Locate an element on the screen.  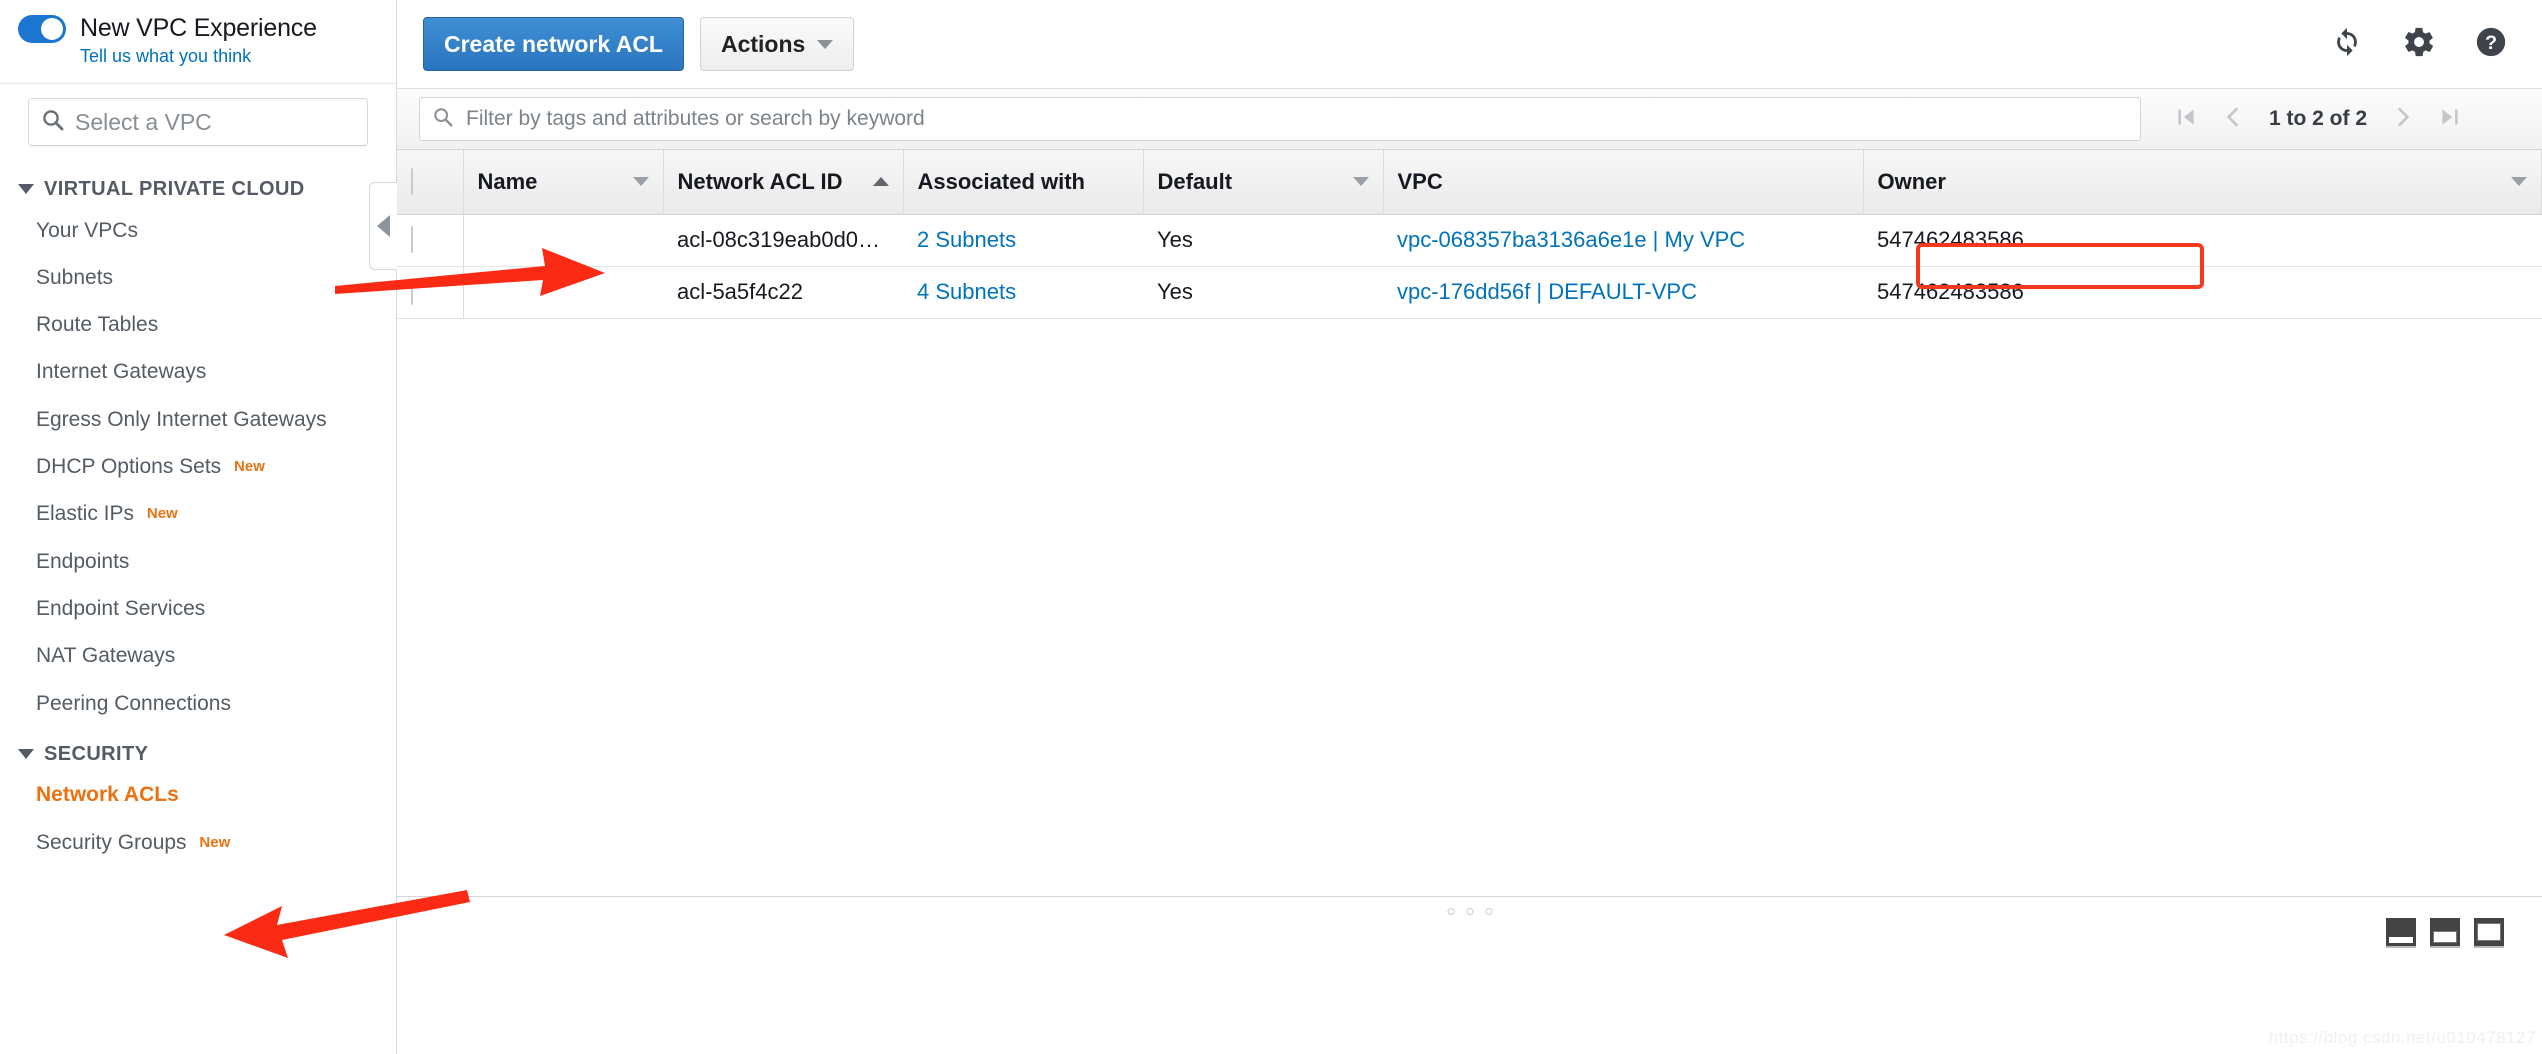
column-header-owner: Owner is located at coordinates (2202, 182).